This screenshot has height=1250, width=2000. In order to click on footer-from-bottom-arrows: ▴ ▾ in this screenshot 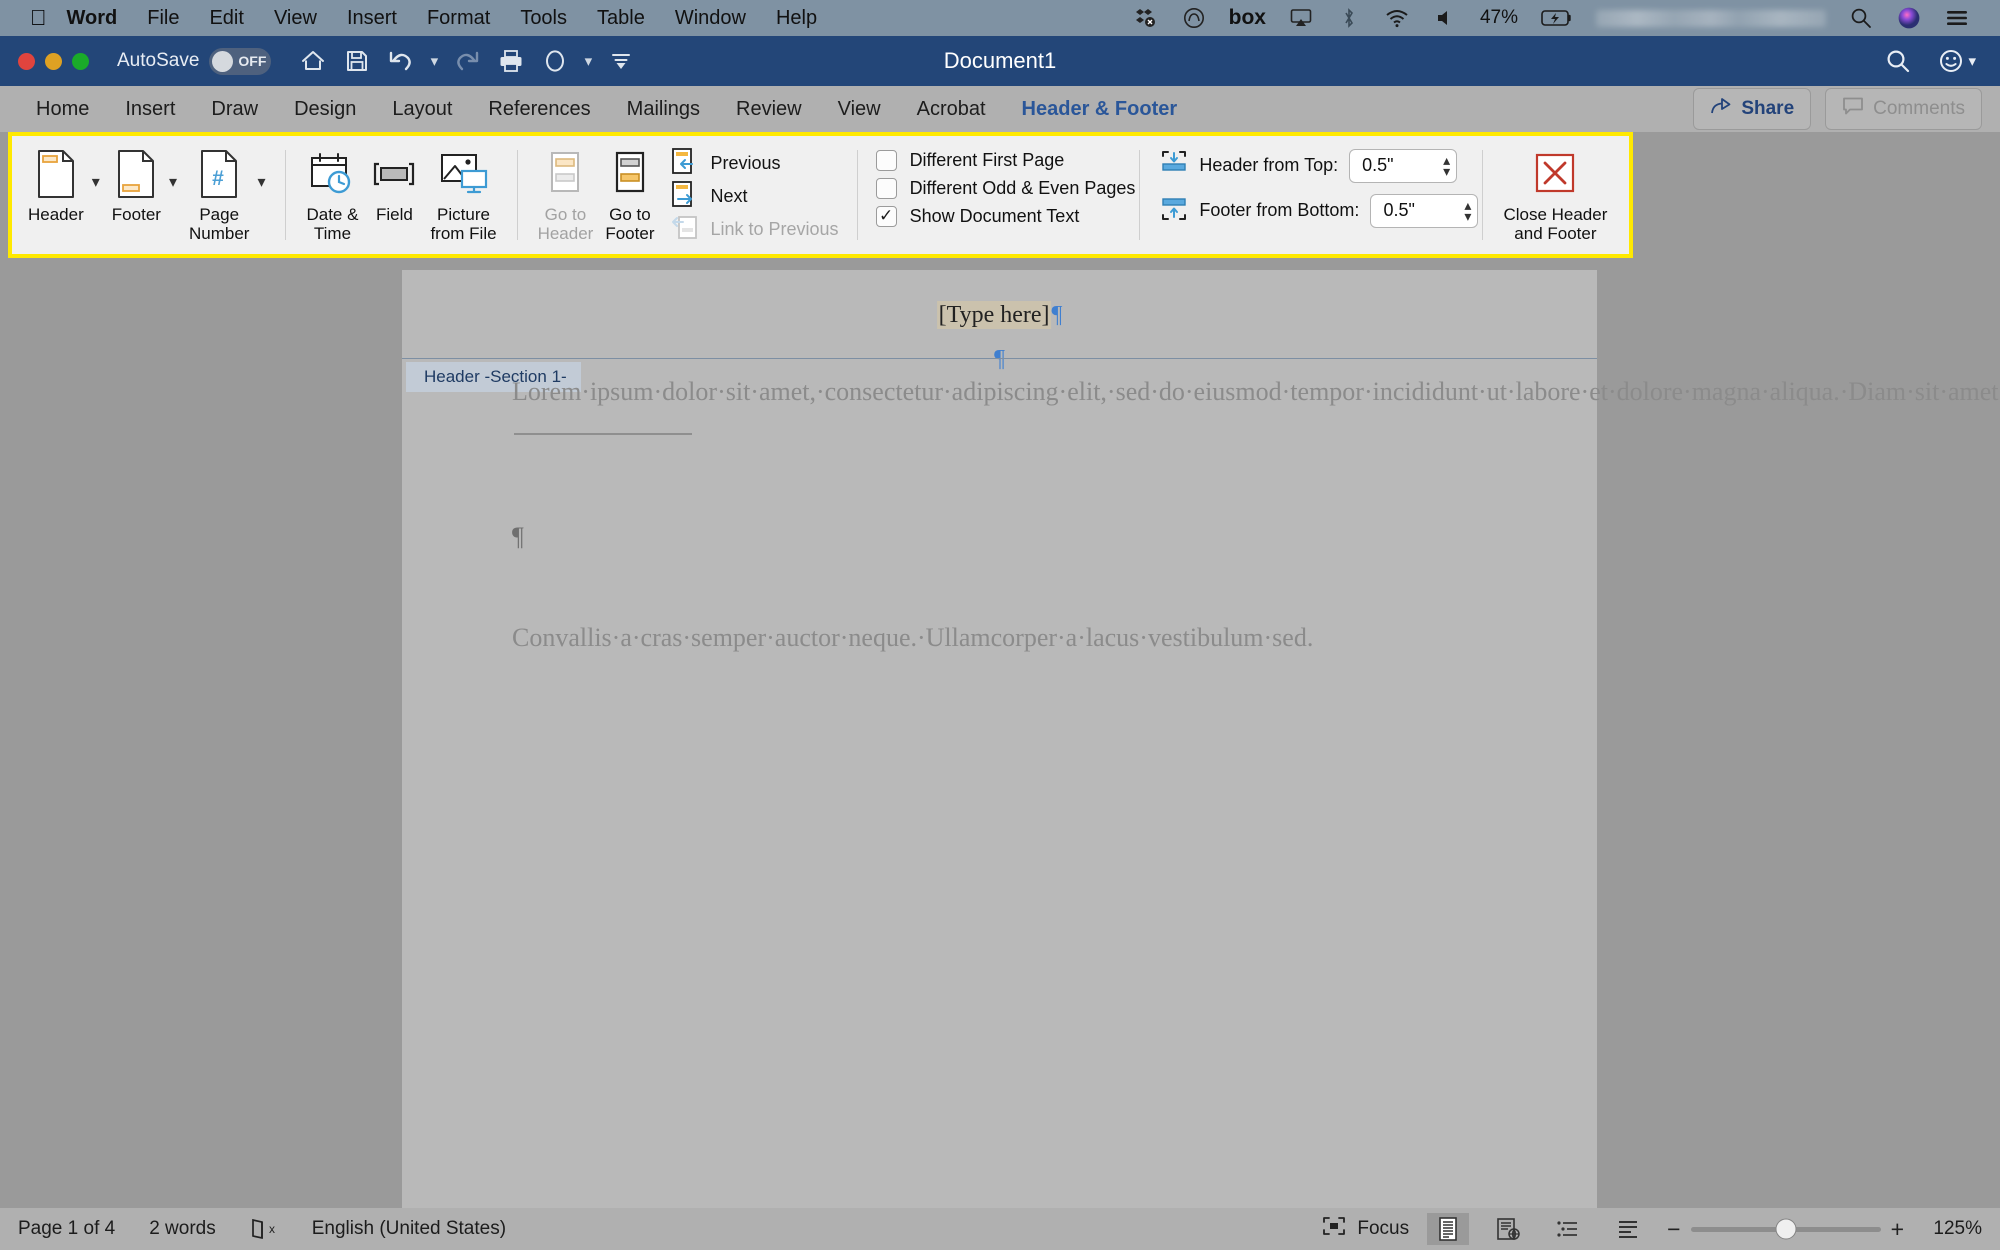, I will do `click(1464, 210)`.